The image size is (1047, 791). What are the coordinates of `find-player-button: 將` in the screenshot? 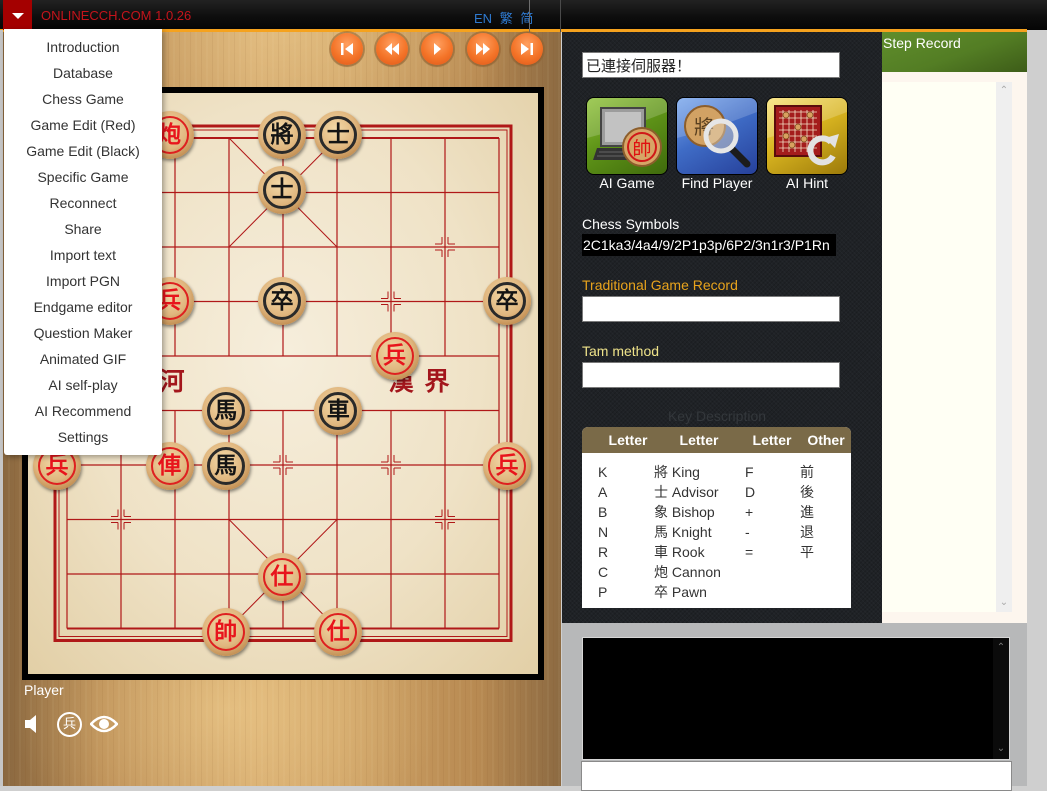 It's located at (717, 136).